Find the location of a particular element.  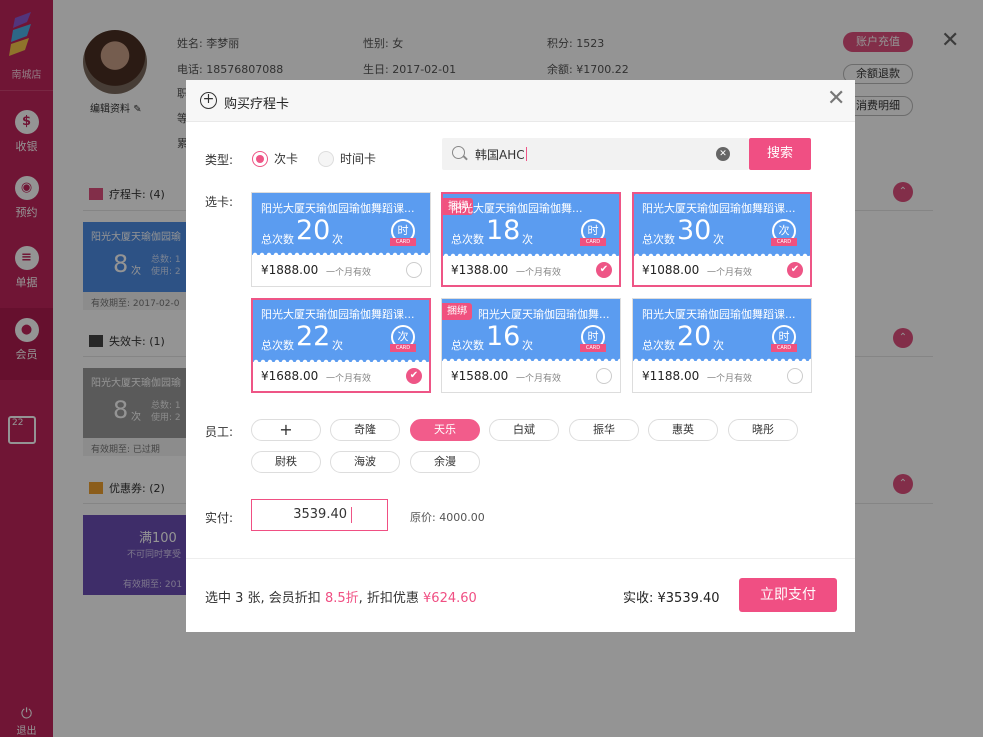

card-price: ¥1888.00 is located at coordinates (290, 270).